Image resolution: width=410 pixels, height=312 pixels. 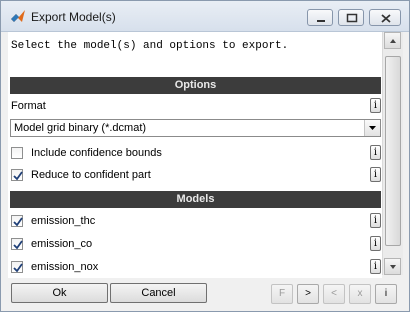 What do you see at coordinates (282, 294) in the screenshot?
I see `nav-first-button: F` at bounding box center [282, 294].